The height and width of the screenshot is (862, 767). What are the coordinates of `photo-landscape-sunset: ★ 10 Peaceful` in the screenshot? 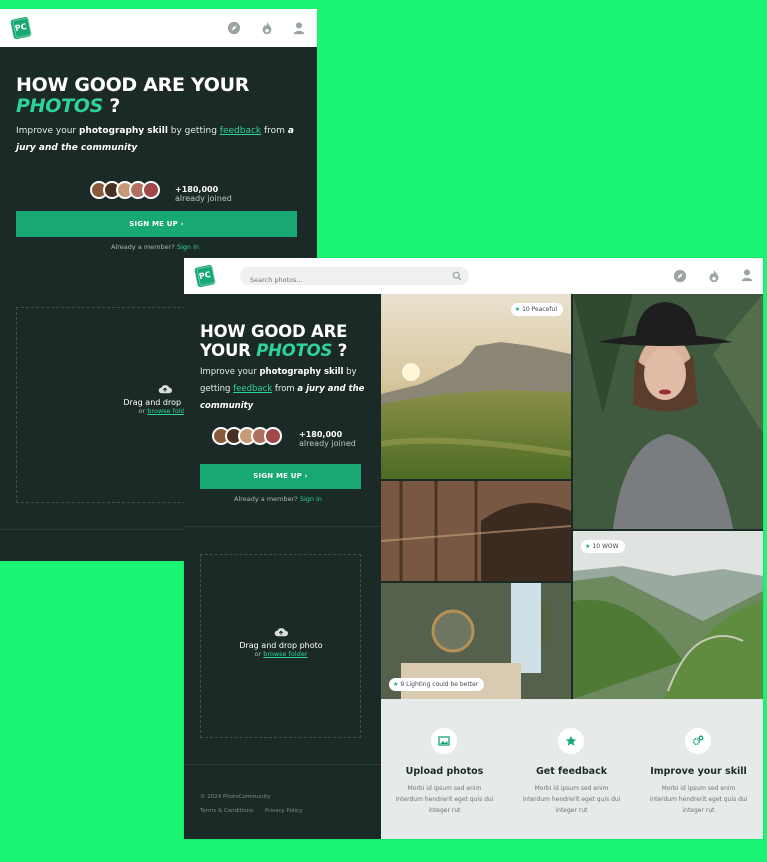 It's located at (476, 386).